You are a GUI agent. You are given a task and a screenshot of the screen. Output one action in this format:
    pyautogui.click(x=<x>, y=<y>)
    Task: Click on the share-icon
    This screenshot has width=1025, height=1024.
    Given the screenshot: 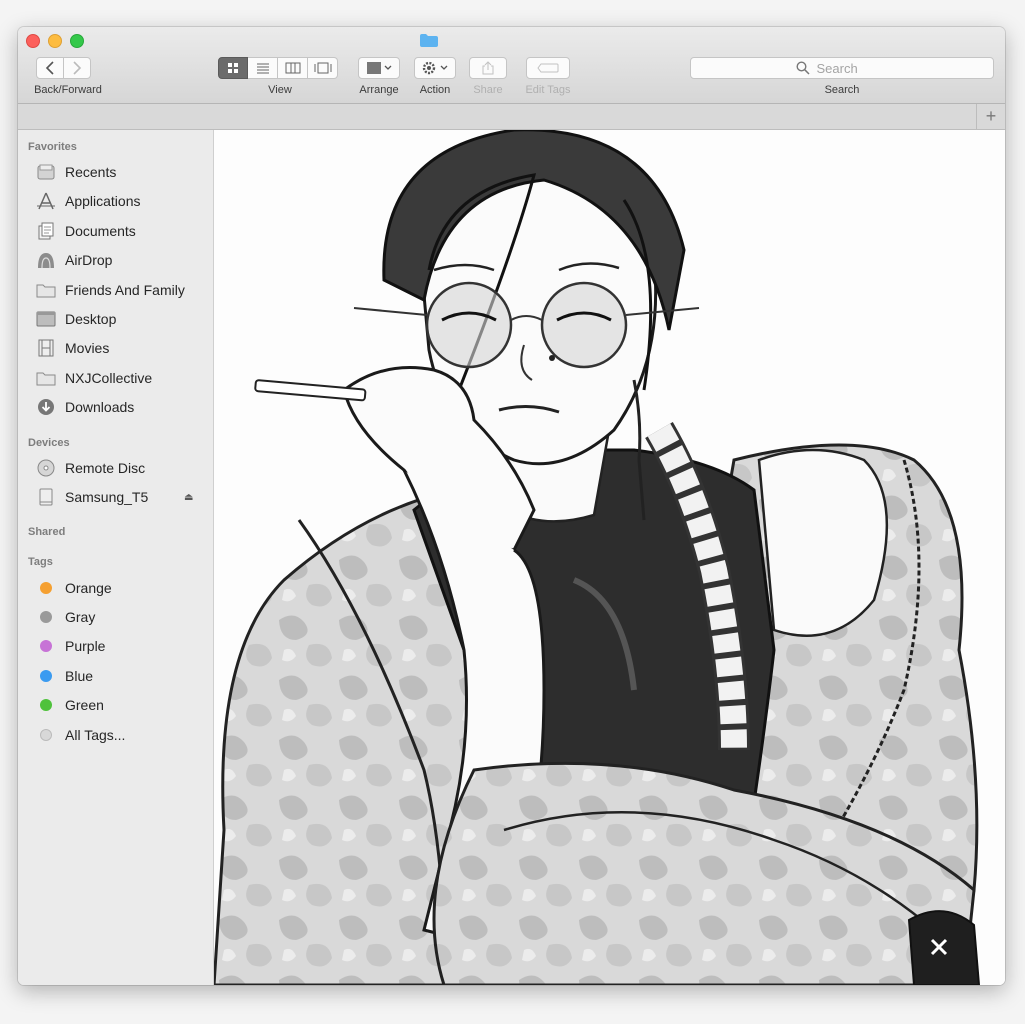 What is the action you would take?
    pyautogui.click(x=488, y=68)
    